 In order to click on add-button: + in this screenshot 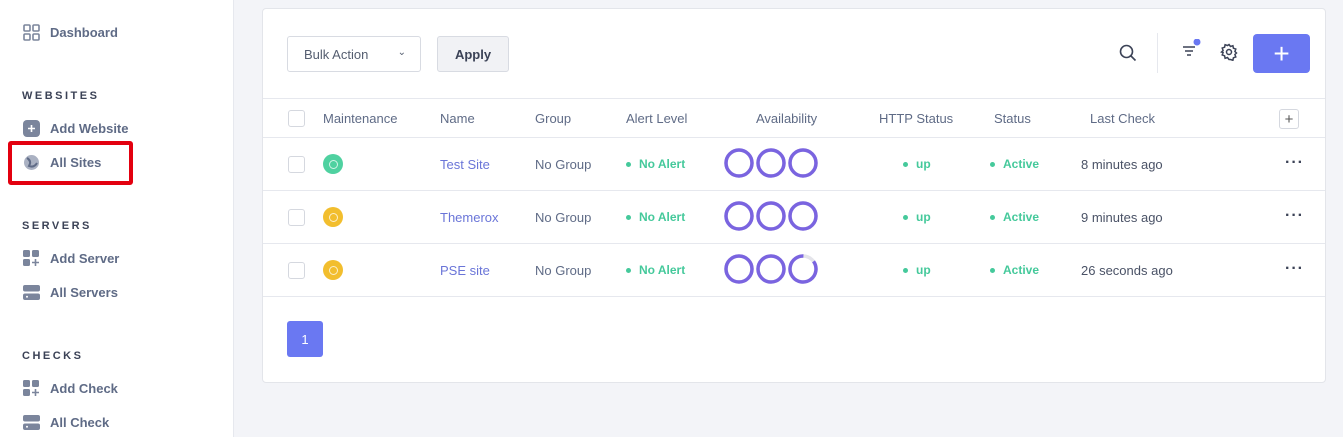, I will do `click(1281, 53)`.